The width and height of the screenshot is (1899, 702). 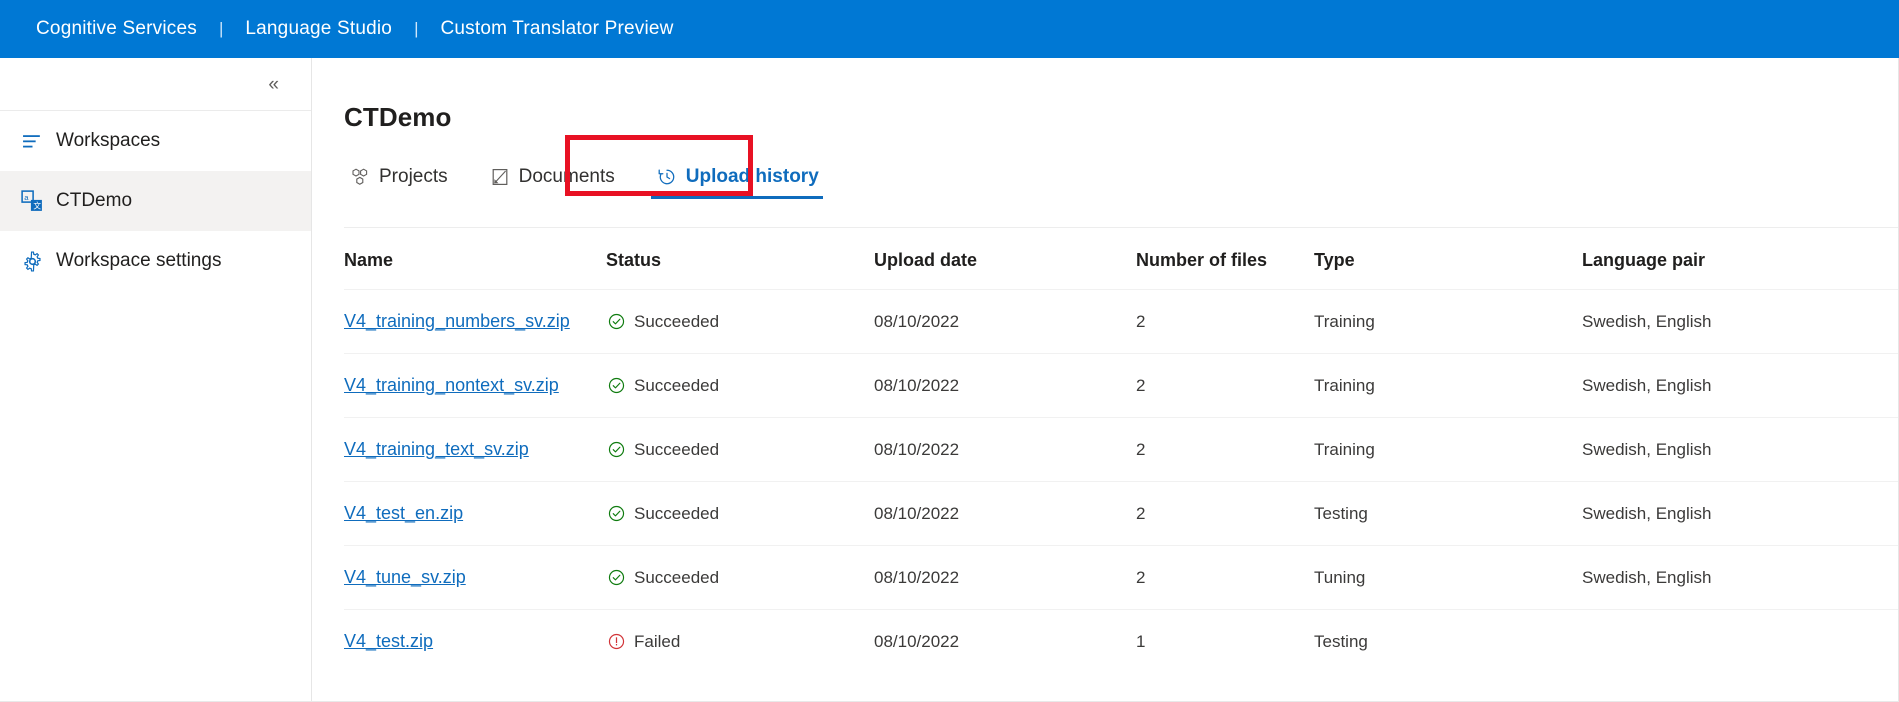 What do you see at coordinates (273, 84) in the screenshot?
I see `chevron-double-left-icon: «` at bounding box center [273, 84].